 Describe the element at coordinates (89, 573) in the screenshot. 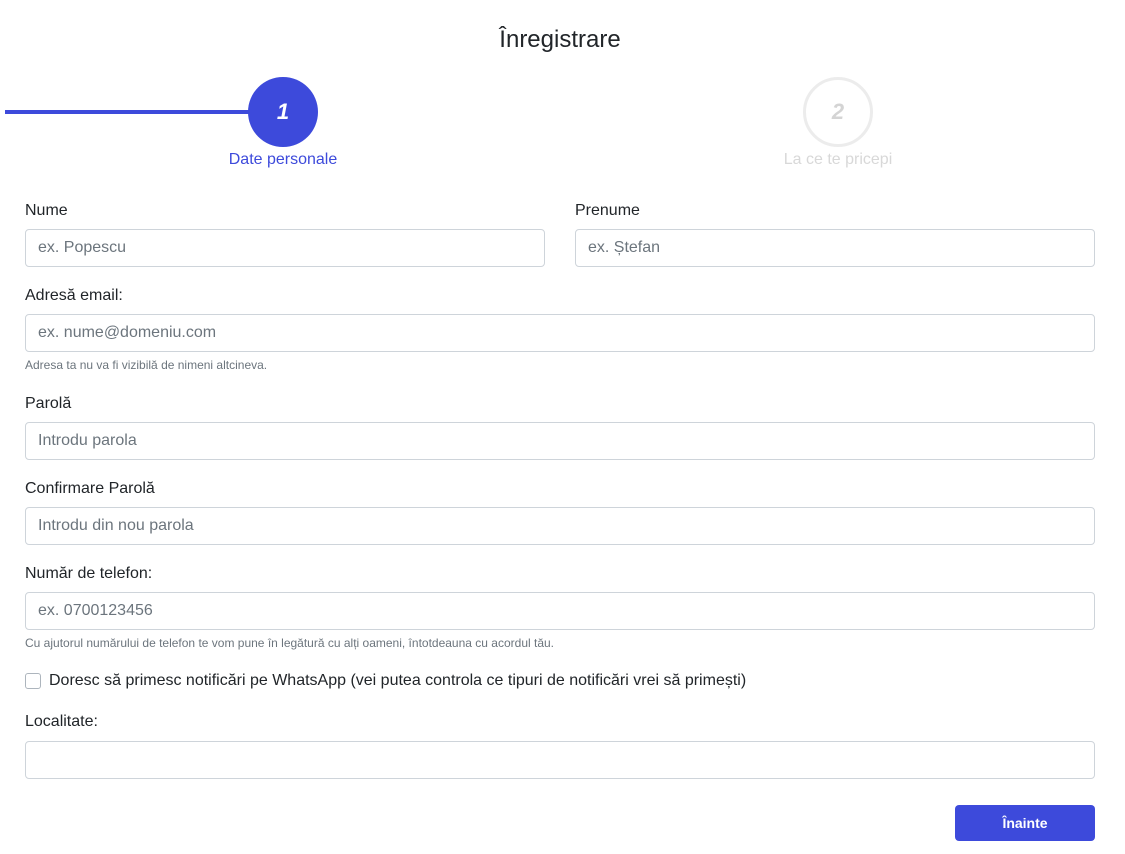

I see `phone-label: Număr de telefon:` at that location.